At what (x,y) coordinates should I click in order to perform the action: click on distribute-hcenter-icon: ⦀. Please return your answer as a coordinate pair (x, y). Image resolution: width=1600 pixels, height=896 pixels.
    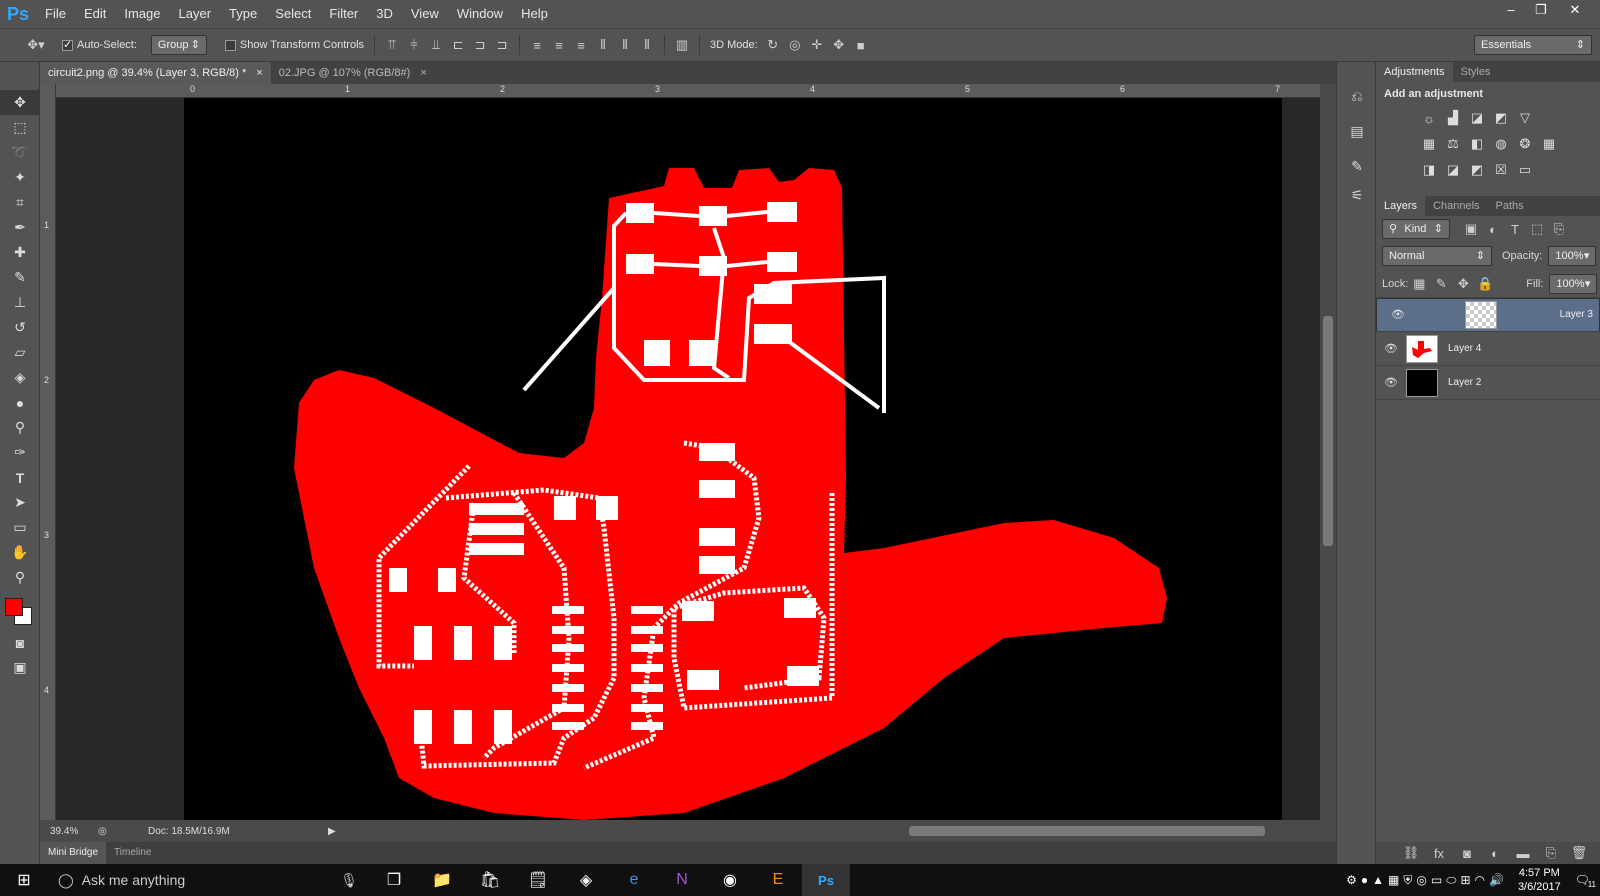
    Looking at the image, I should click on (625, 45).